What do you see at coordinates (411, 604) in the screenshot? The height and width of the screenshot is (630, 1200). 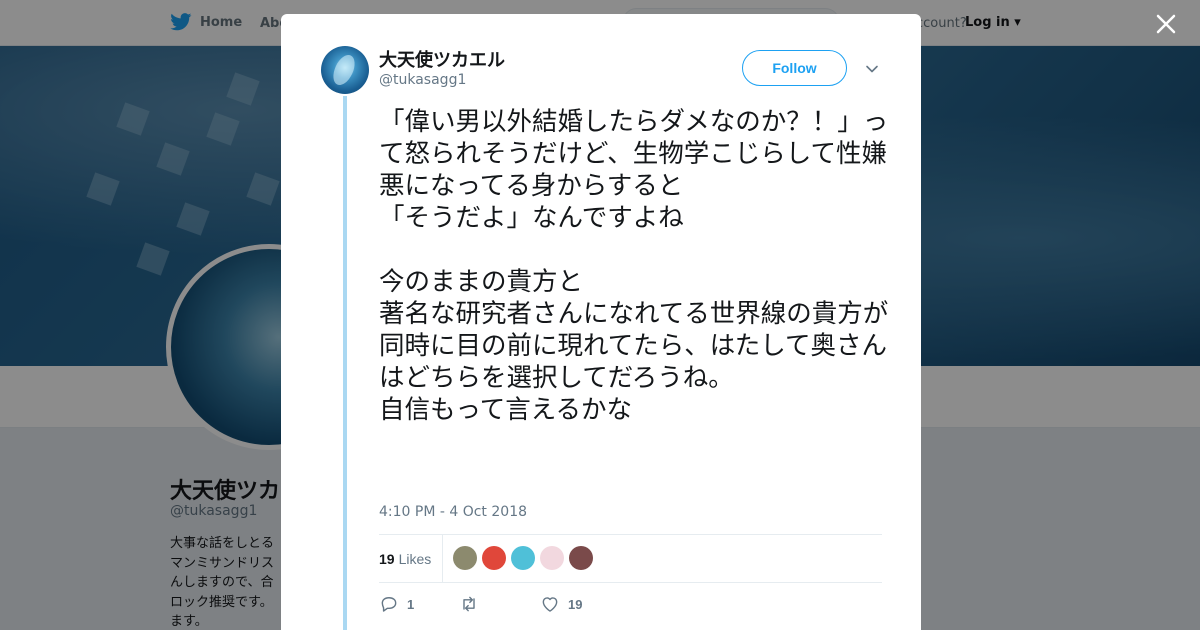 I see `reply-count: 1` at bounding box center [411, 604].